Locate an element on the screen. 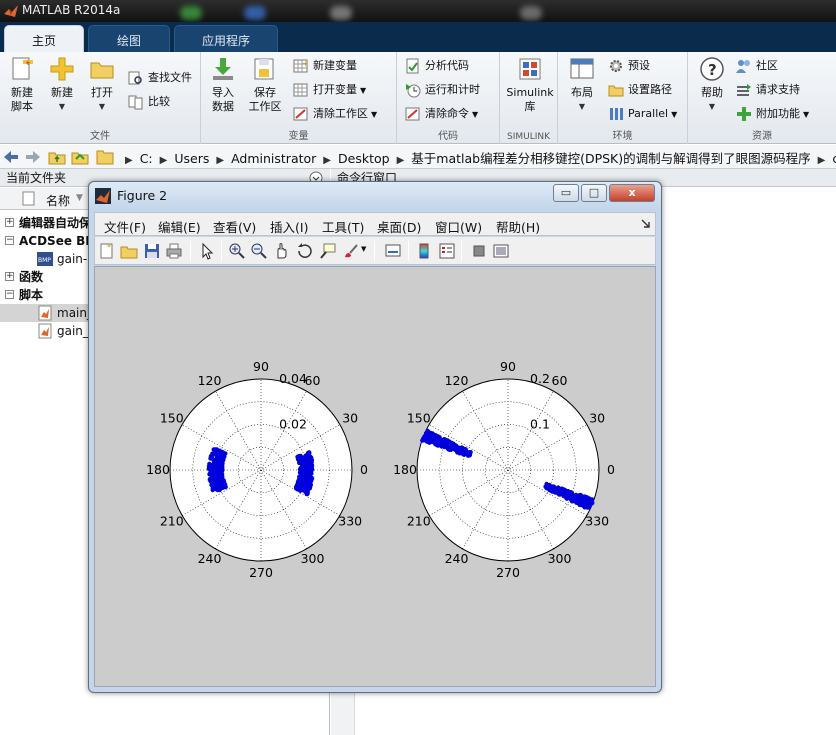 The height and width of the screenshot is (735, 836). maximize-button: □ is located at coordinates (594, 193).